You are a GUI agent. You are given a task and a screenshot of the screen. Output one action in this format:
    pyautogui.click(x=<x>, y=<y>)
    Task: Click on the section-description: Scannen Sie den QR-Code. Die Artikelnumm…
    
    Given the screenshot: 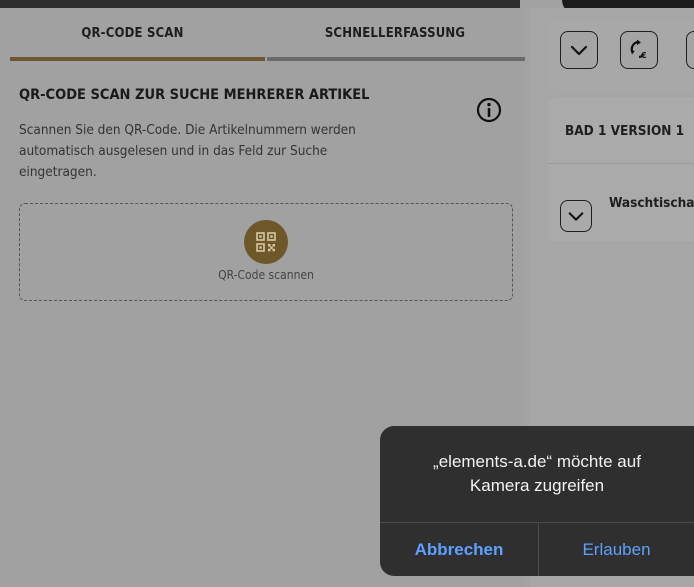 What is the action you would take?
    pyautogui.click(x=239, y=151)
    